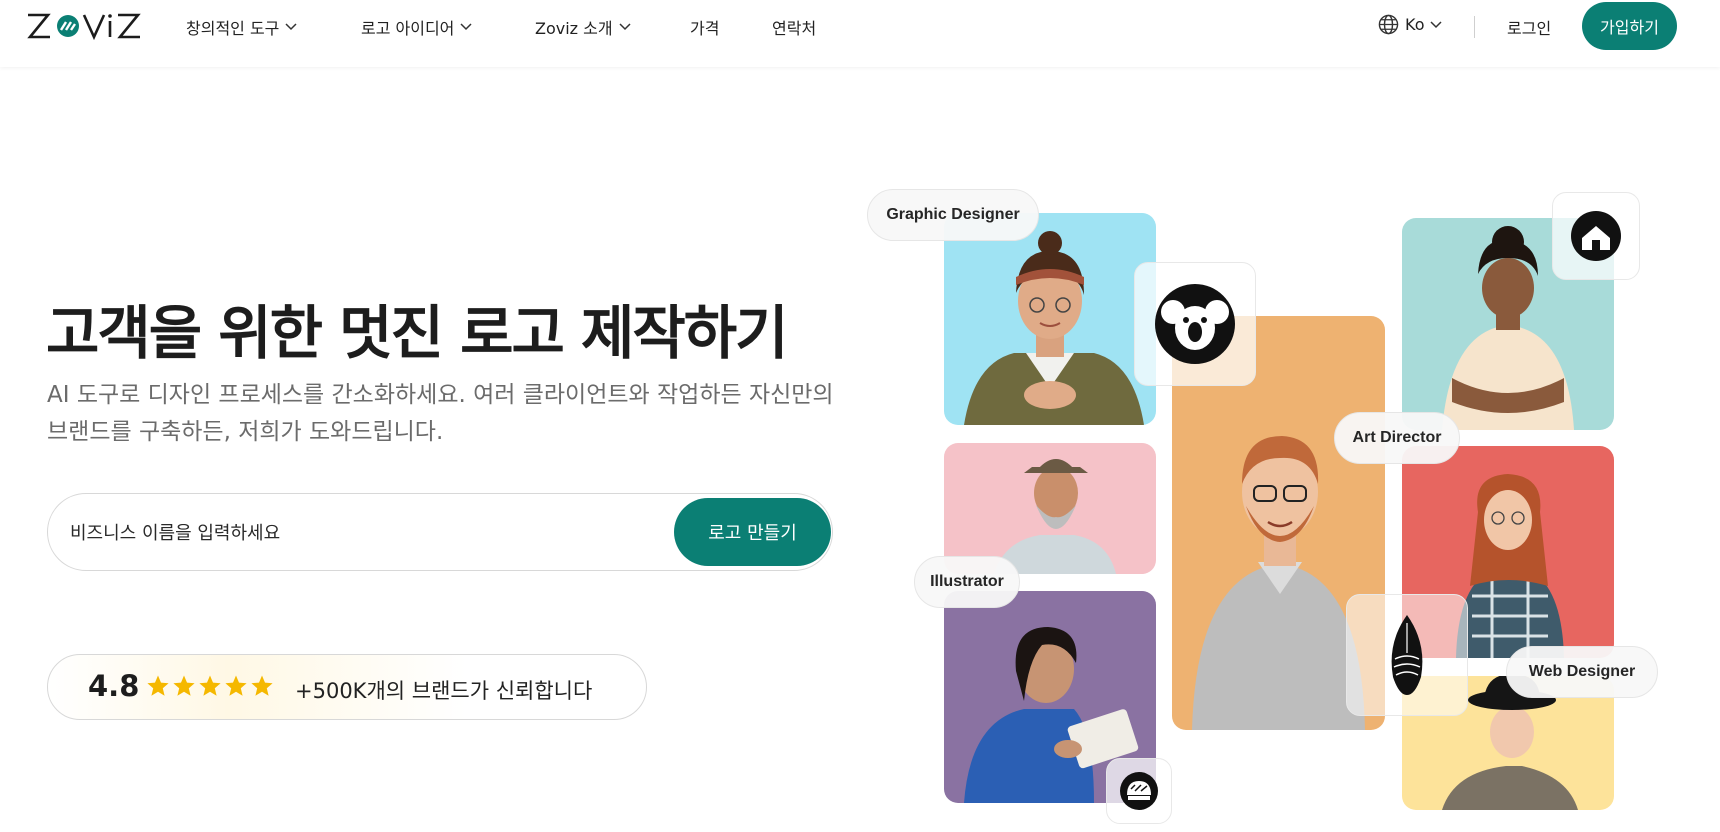 Image resolution: width=1720 pixels, height=832 pixels. Describe the element at coordinates (1582, 672) in the screenshot. I see `web-designer-label: Web Designer` at that location.